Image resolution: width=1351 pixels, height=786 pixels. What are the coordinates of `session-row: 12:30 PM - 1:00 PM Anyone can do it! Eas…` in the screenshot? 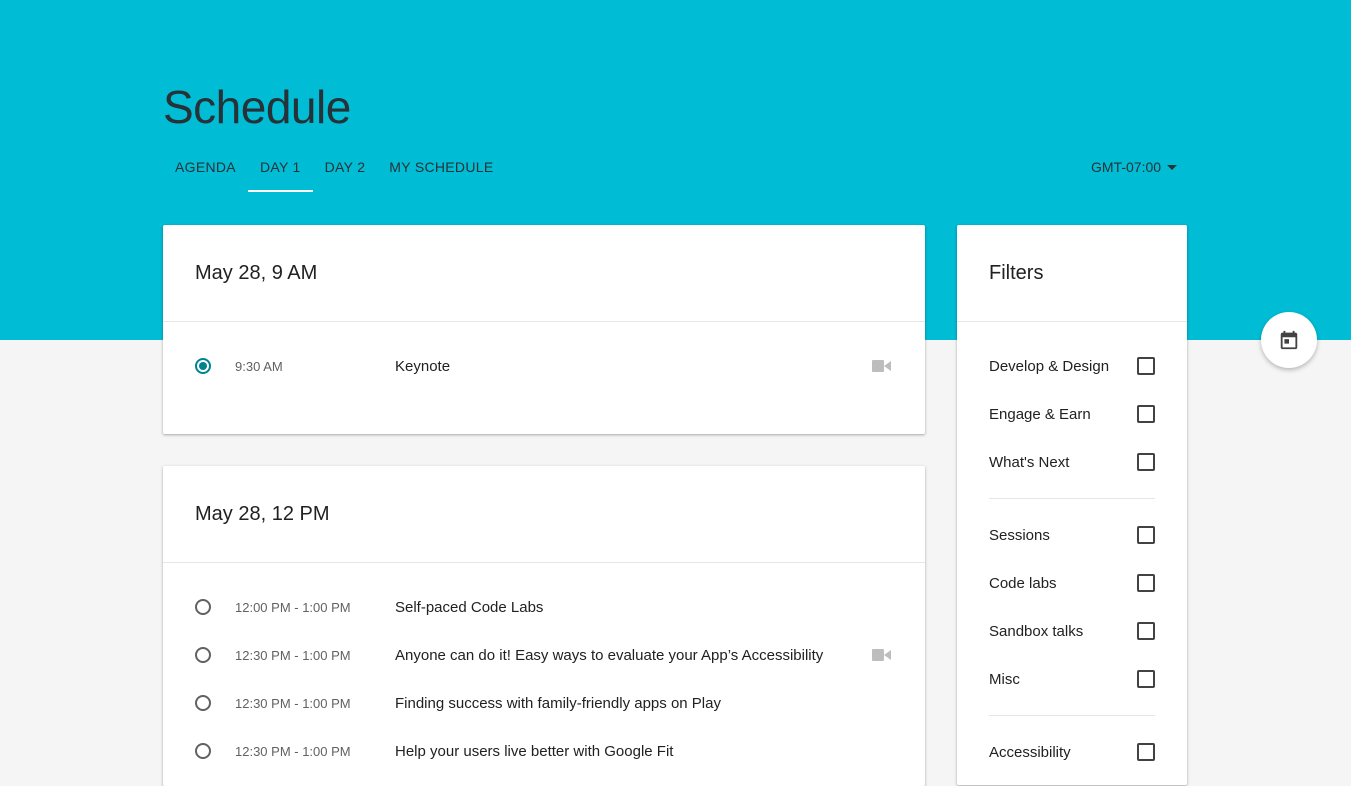 It's located at (544, 655).